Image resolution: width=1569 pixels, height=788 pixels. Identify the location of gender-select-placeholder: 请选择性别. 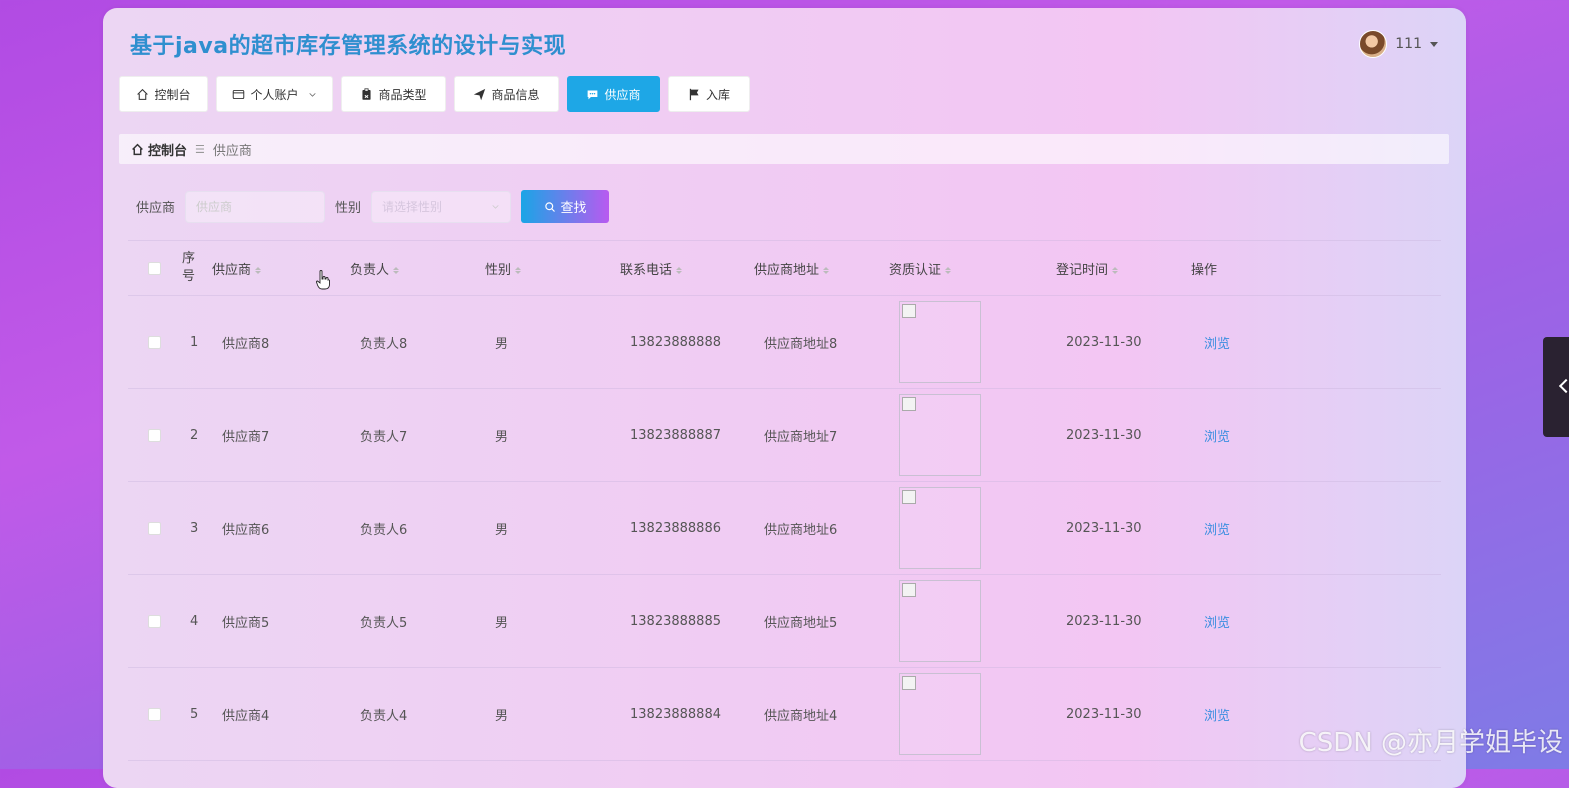
(412, 207).